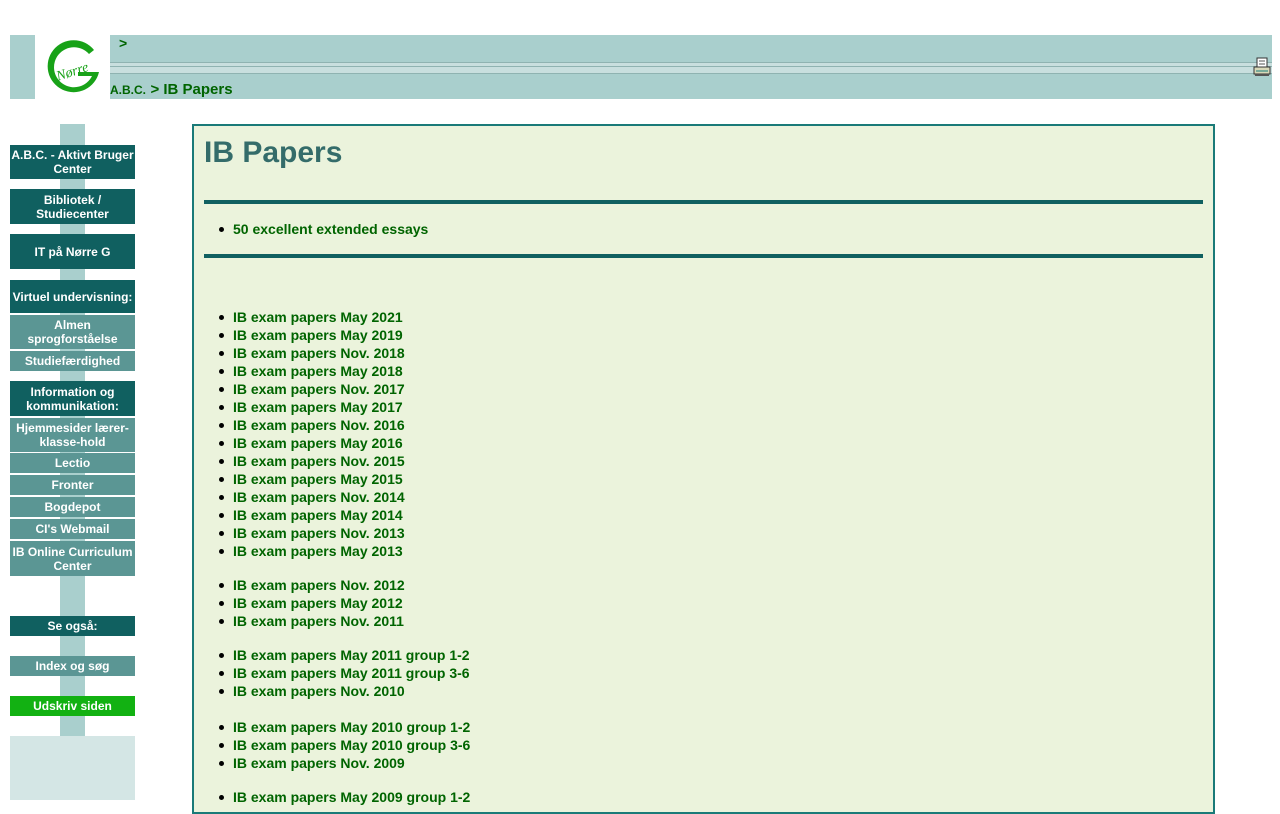 This screenshot has height=814, width=1280. Describe the element at coordinates (351, 797) in the screenshot. I see `exam-paper-link: IB exam papers May 2009 group 1-2` at that location.